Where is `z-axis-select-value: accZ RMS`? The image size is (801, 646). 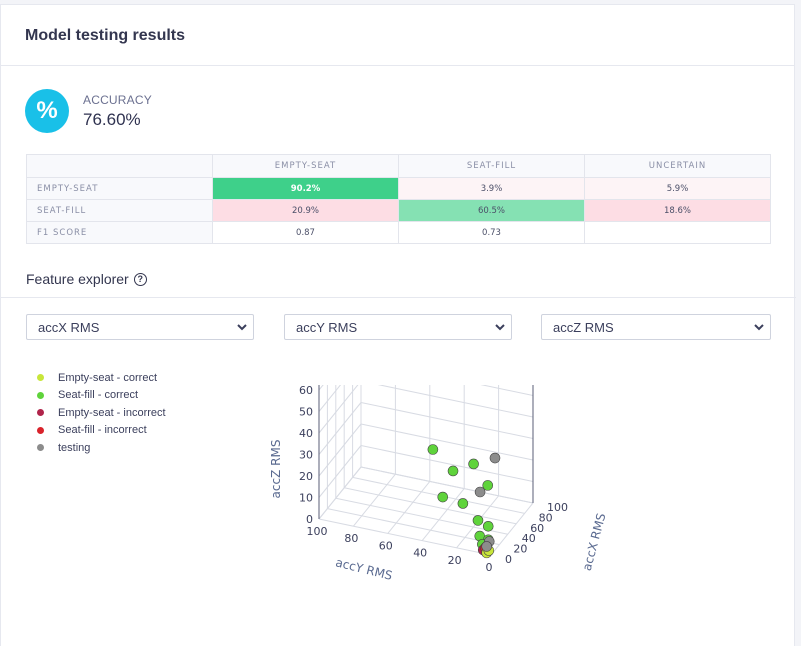 z-axis-select-value: accZ RMS is located at coordinates (583, 327).